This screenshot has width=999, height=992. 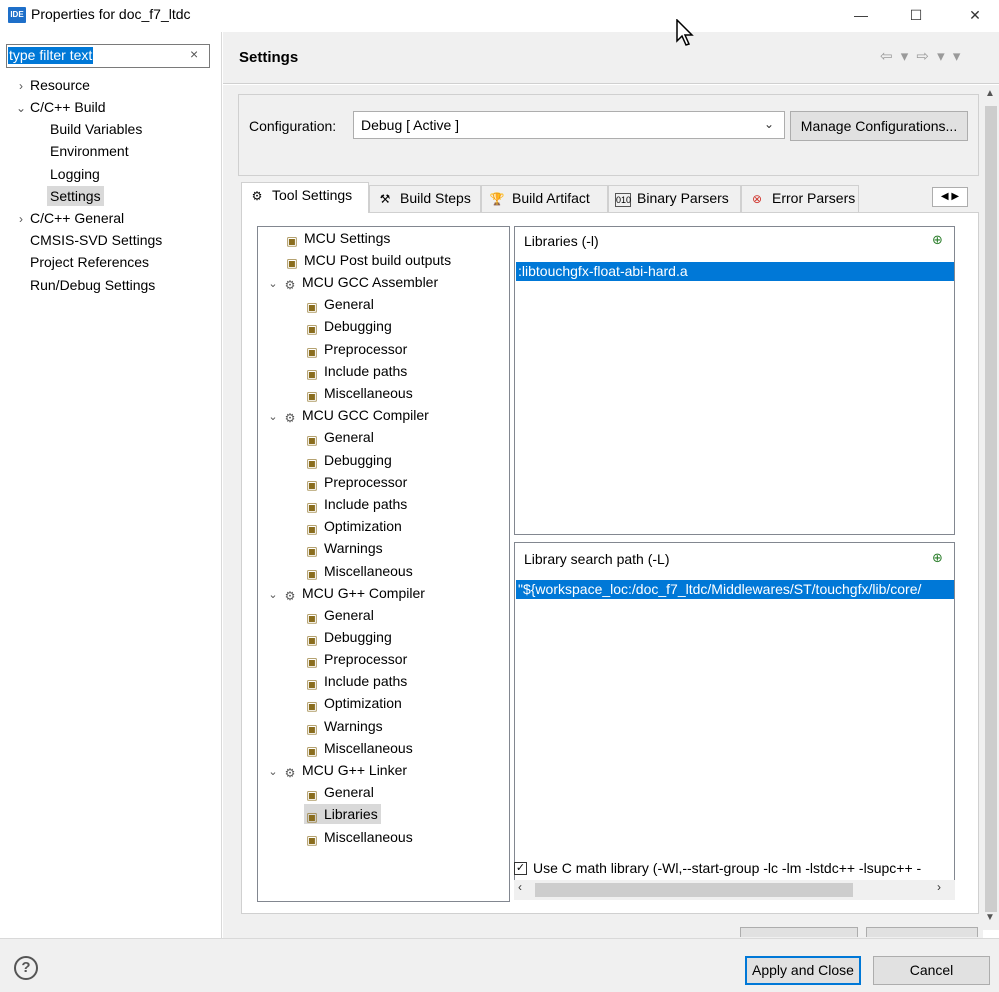 I want to click on tree-item-linker-miscellaneous: ▣ Miscellaneous, so click(x=358, y=837).